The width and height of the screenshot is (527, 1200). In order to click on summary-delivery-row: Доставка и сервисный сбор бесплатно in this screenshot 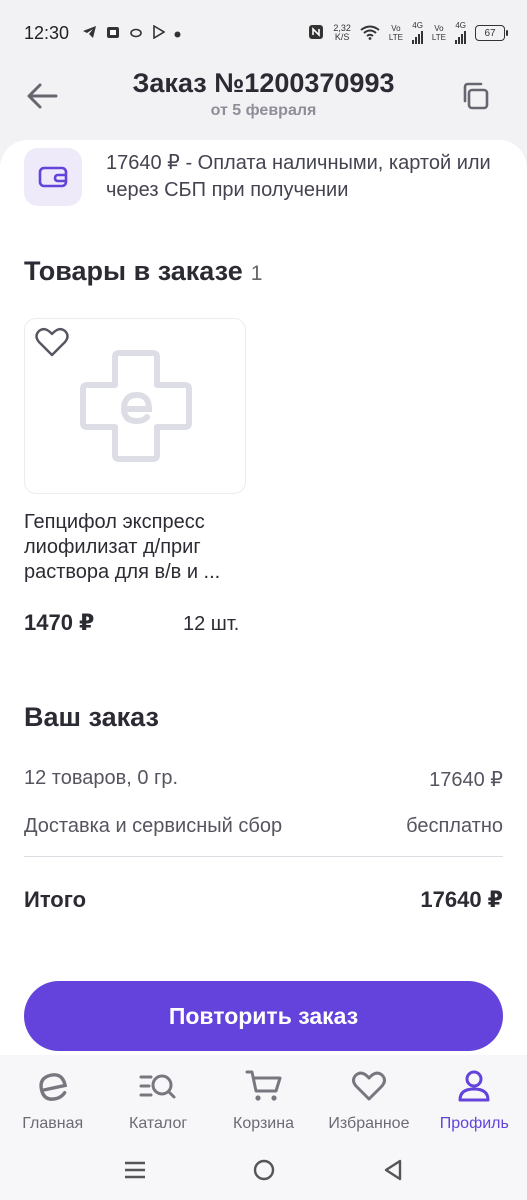, I will do `click(263, 826)`.